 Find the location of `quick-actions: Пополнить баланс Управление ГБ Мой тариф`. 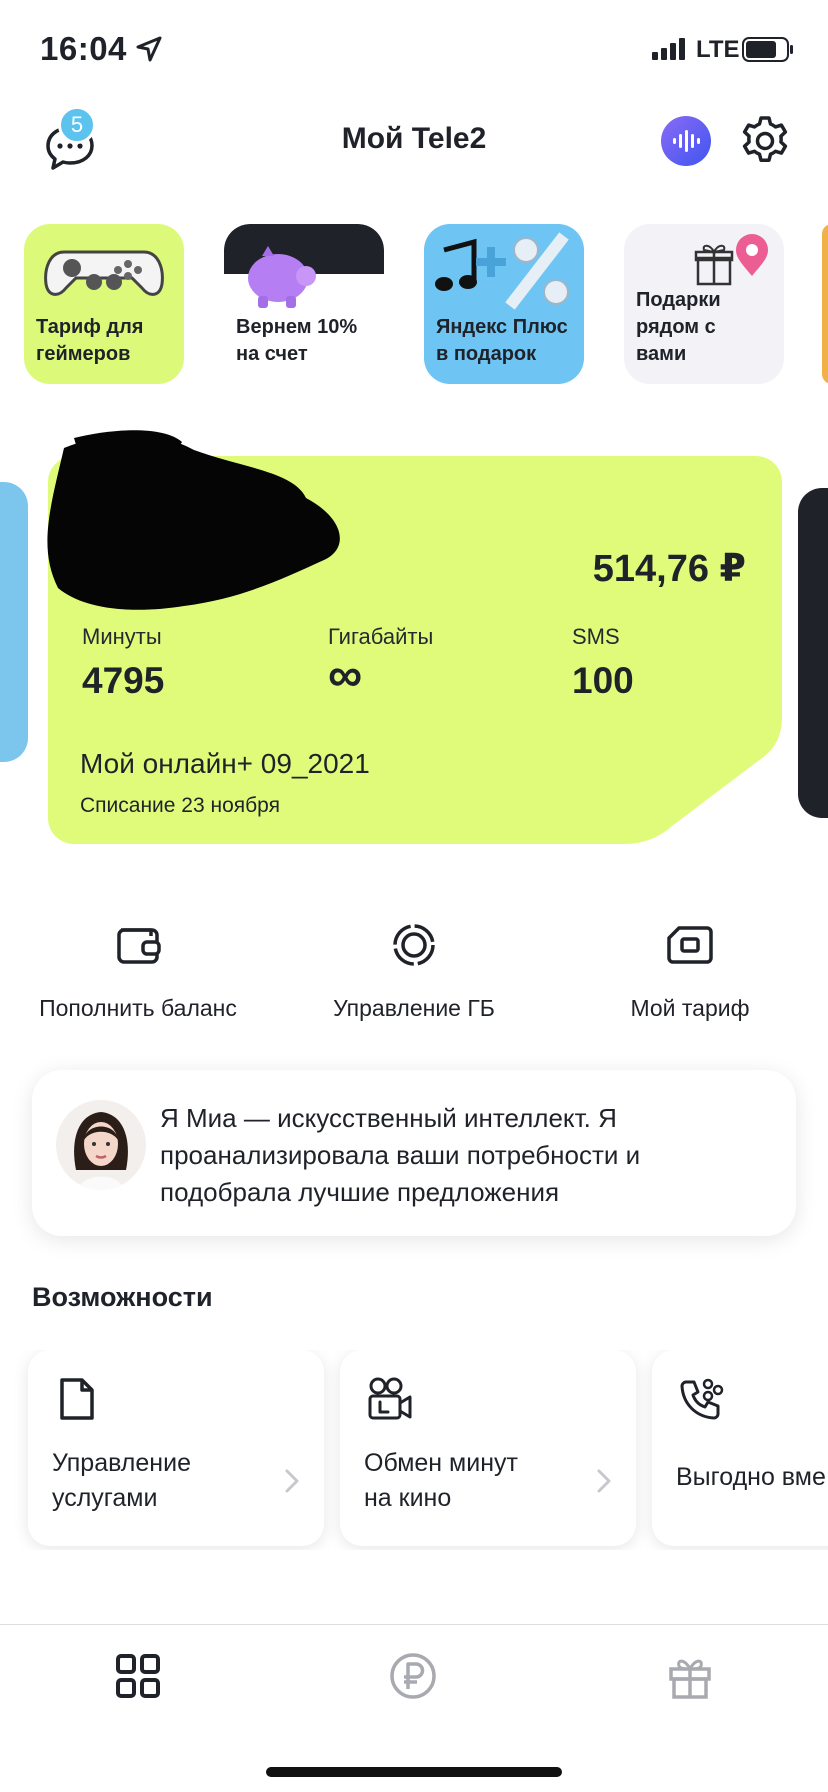

quick-actions: Пополнить баланс Управление ГБ Мой тариф is located at coordinates (414, 975).